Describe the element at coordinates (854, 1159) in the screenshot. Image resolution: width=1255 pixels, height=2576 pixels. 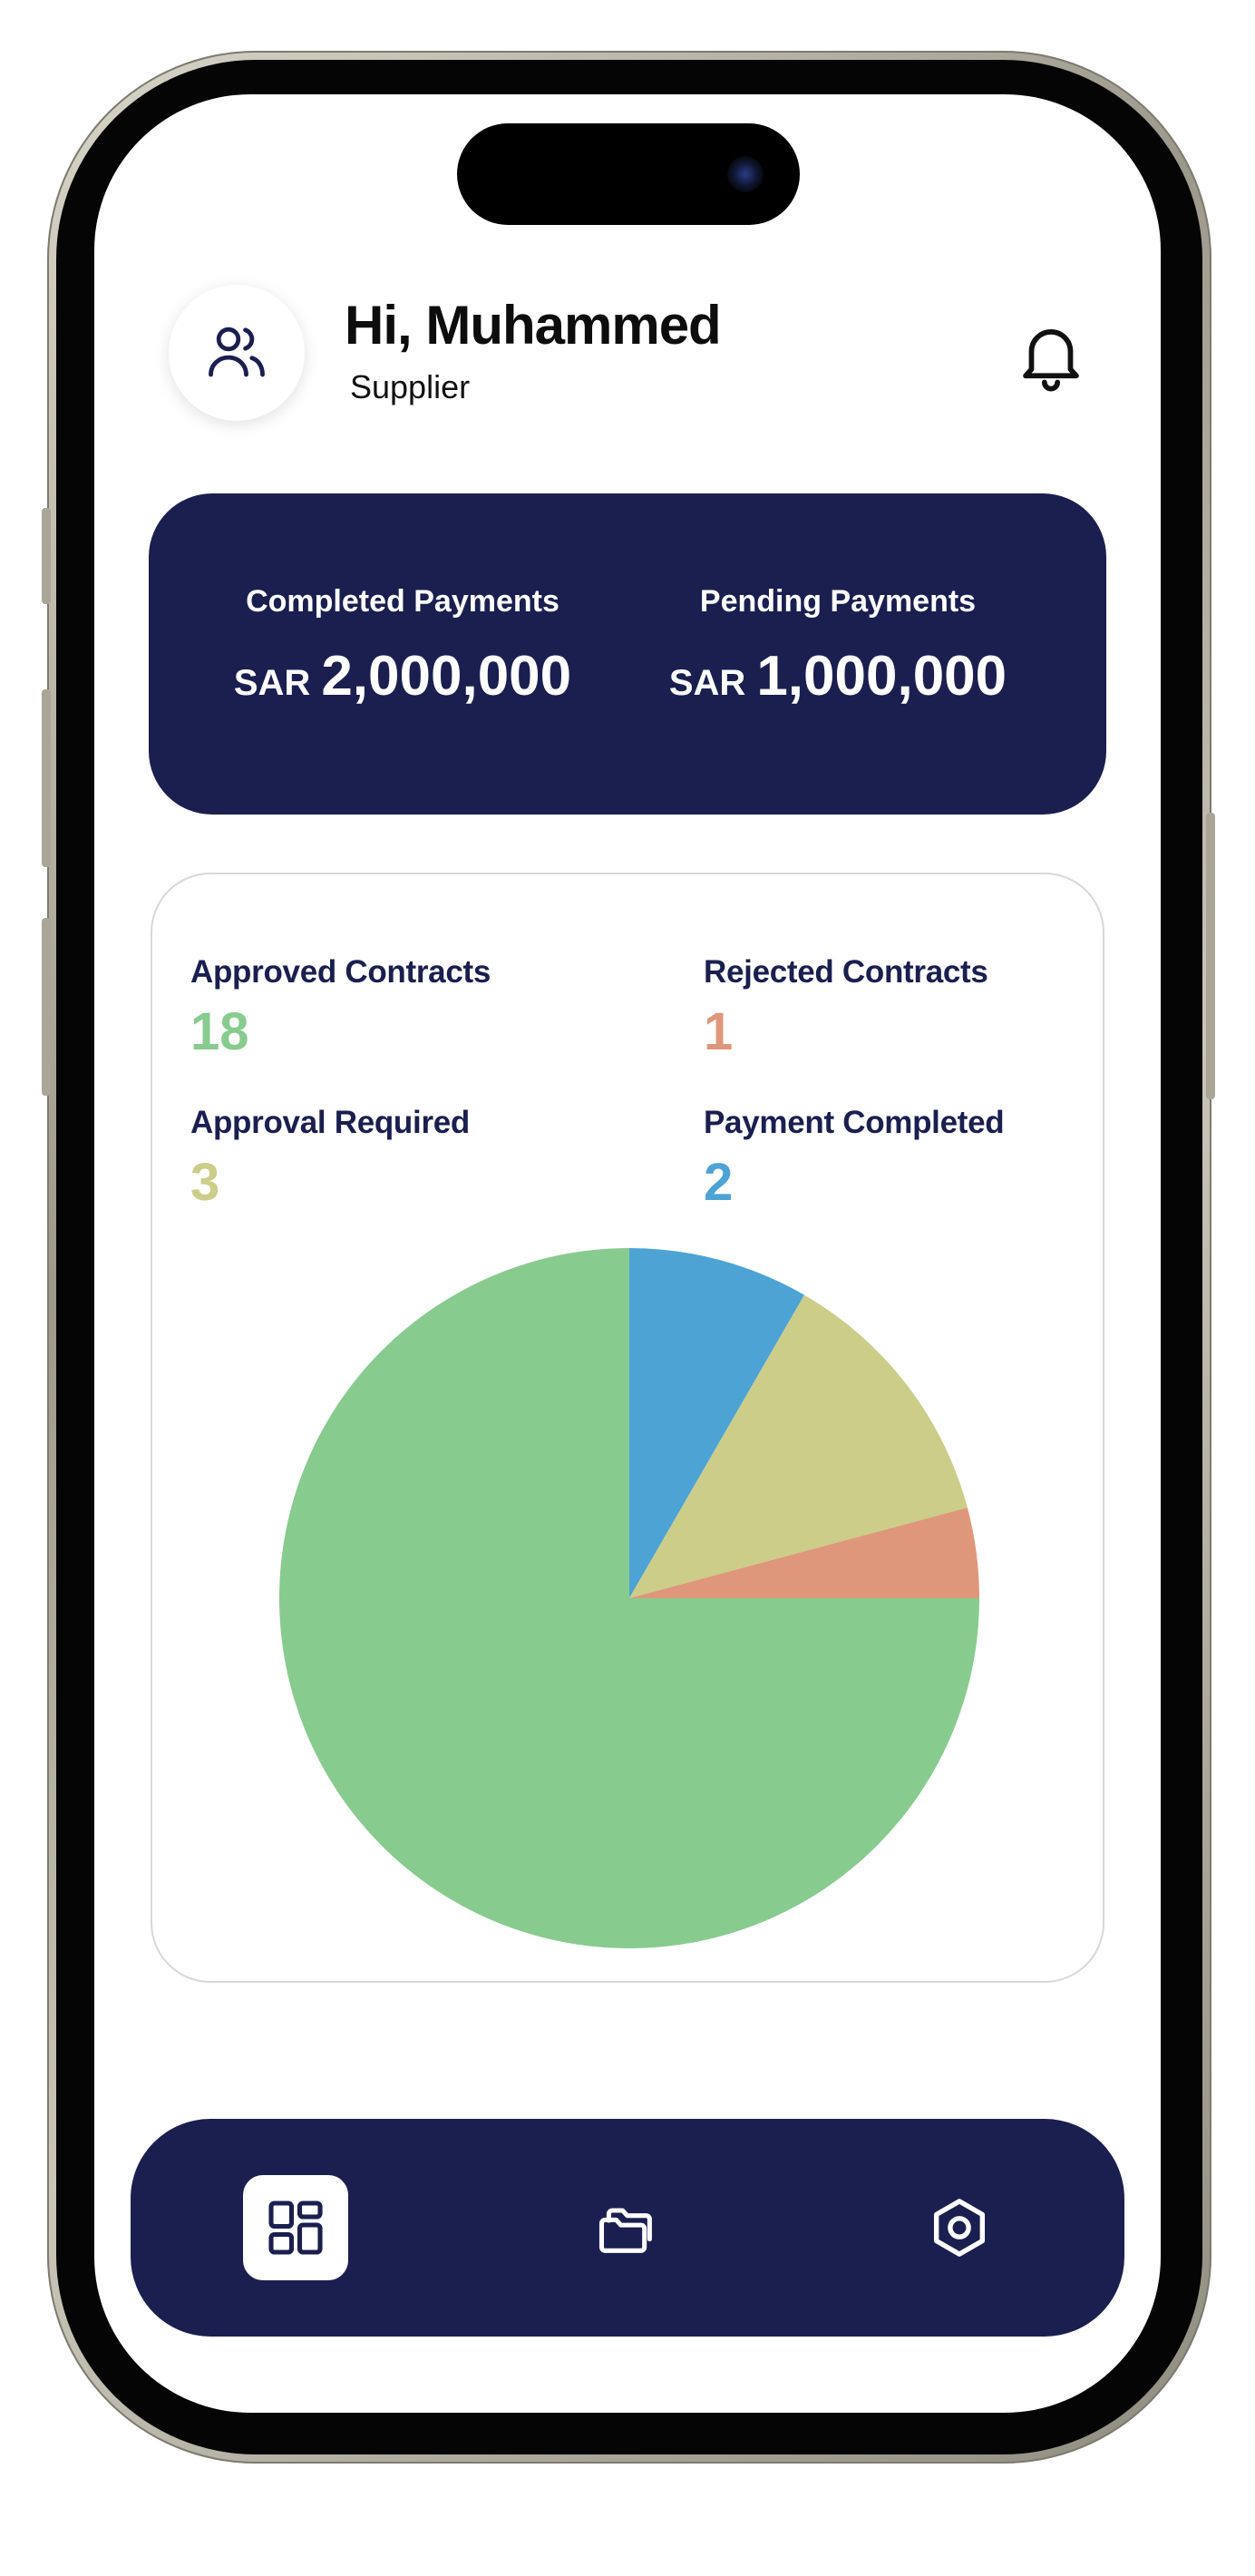
I see `payment-completed-stat: Payment Completed 2` at that location.